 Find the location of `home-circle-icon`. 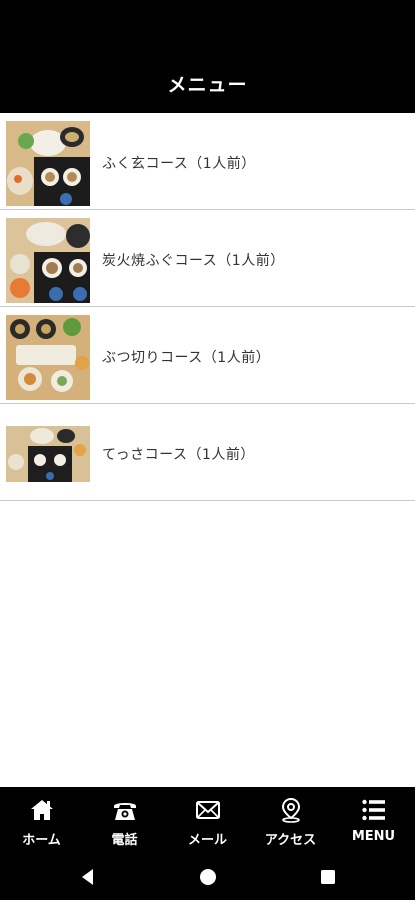

home-circle-icon is located at coordinates (208, 877).